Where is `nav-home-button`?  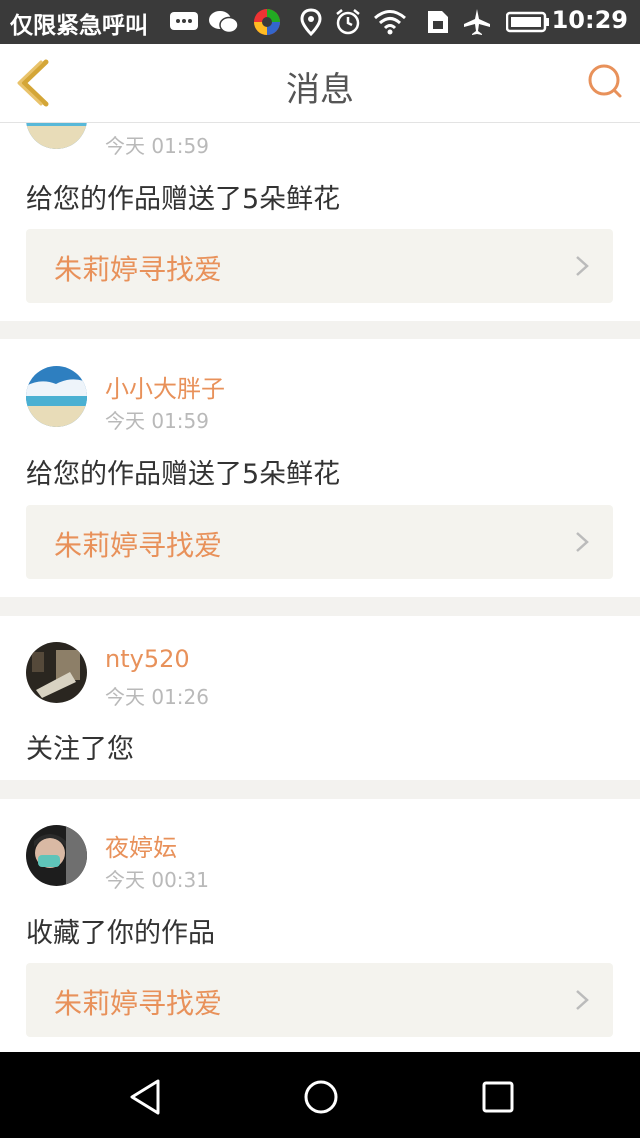
nav-home-button is located at coordinates (321, 1097).